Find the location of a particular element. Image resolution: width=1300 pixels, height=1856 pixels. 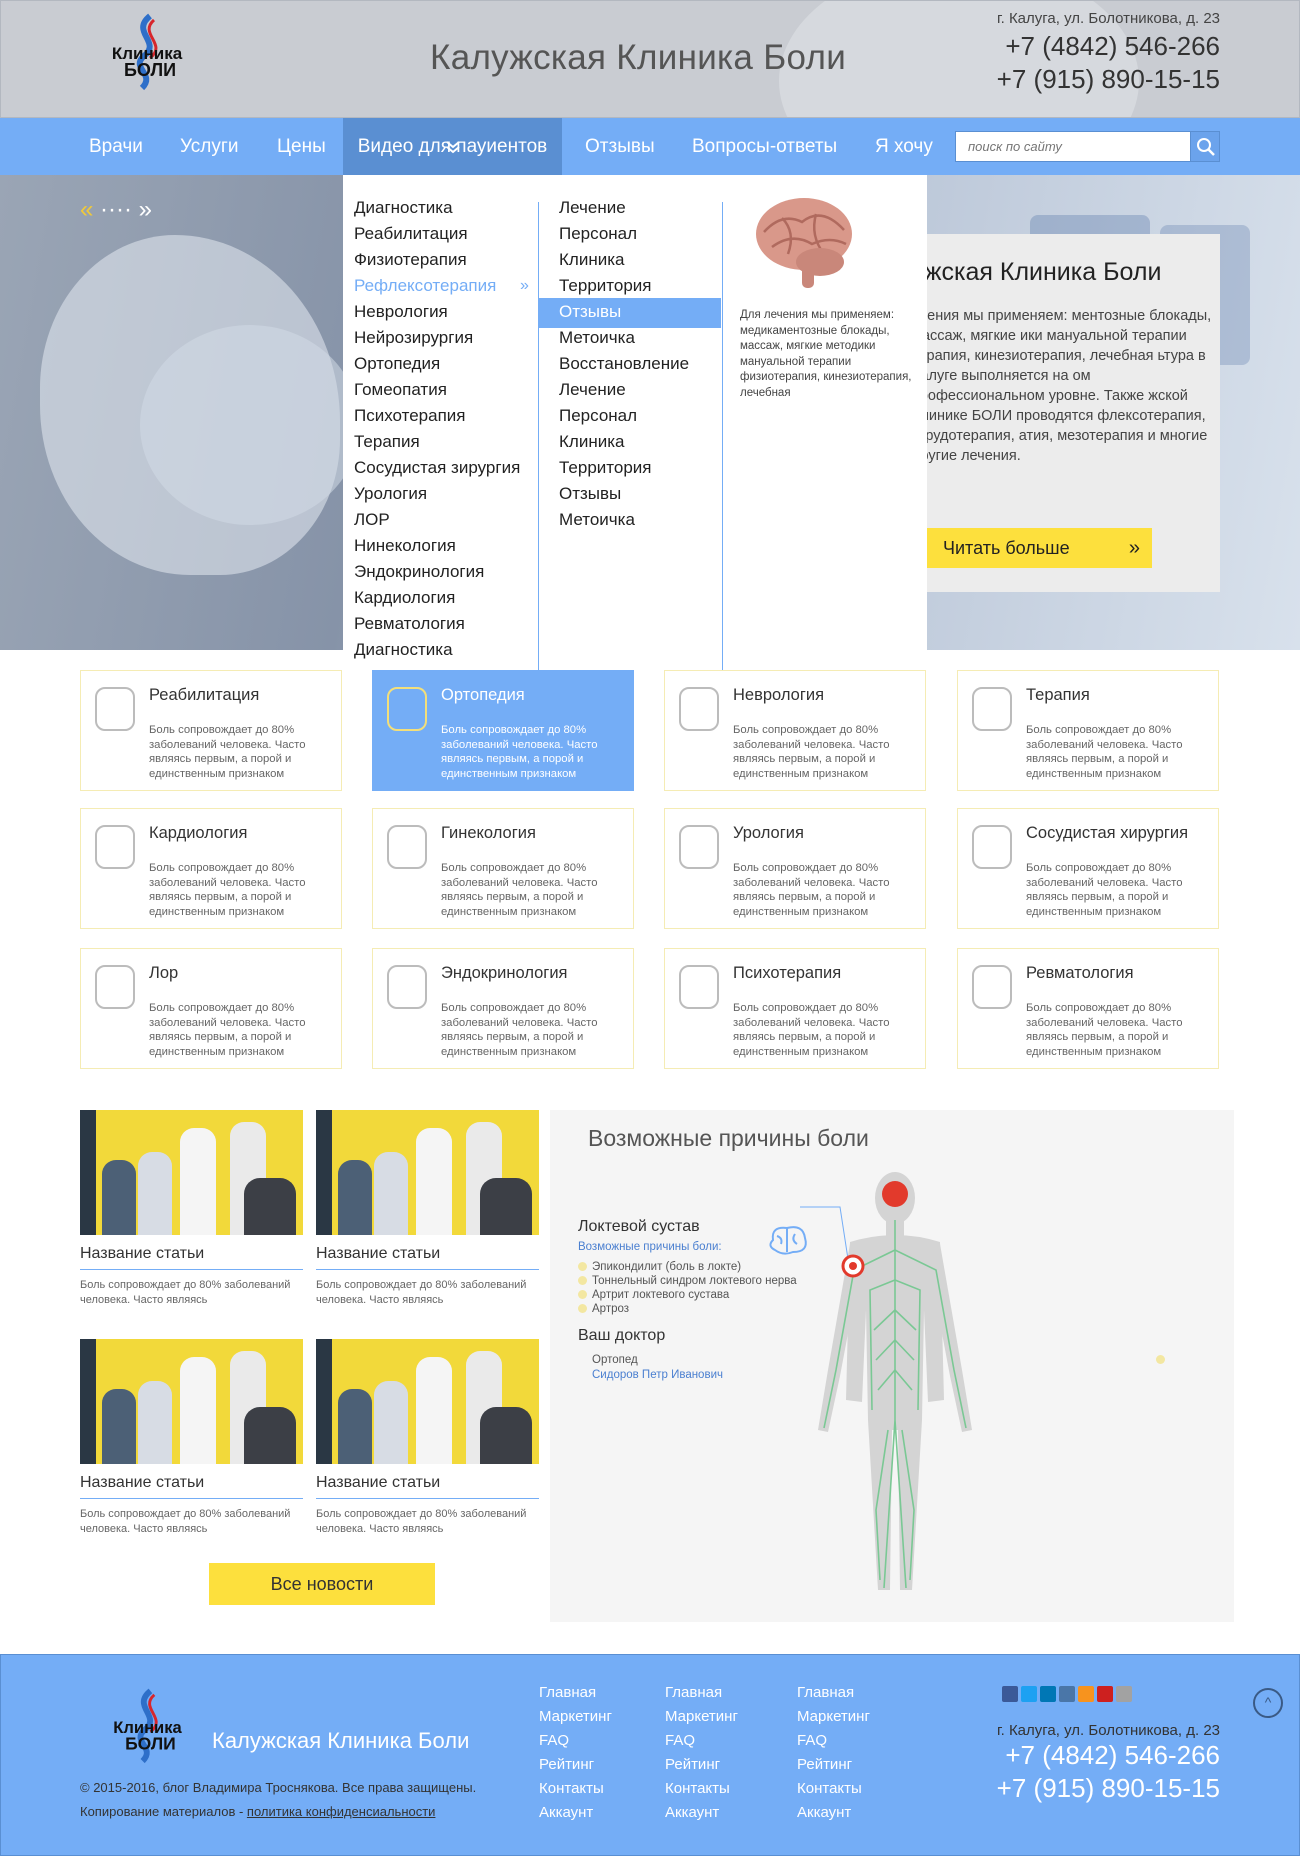

mega-menu-item: Кардиология is located at coordinates (437, 598).